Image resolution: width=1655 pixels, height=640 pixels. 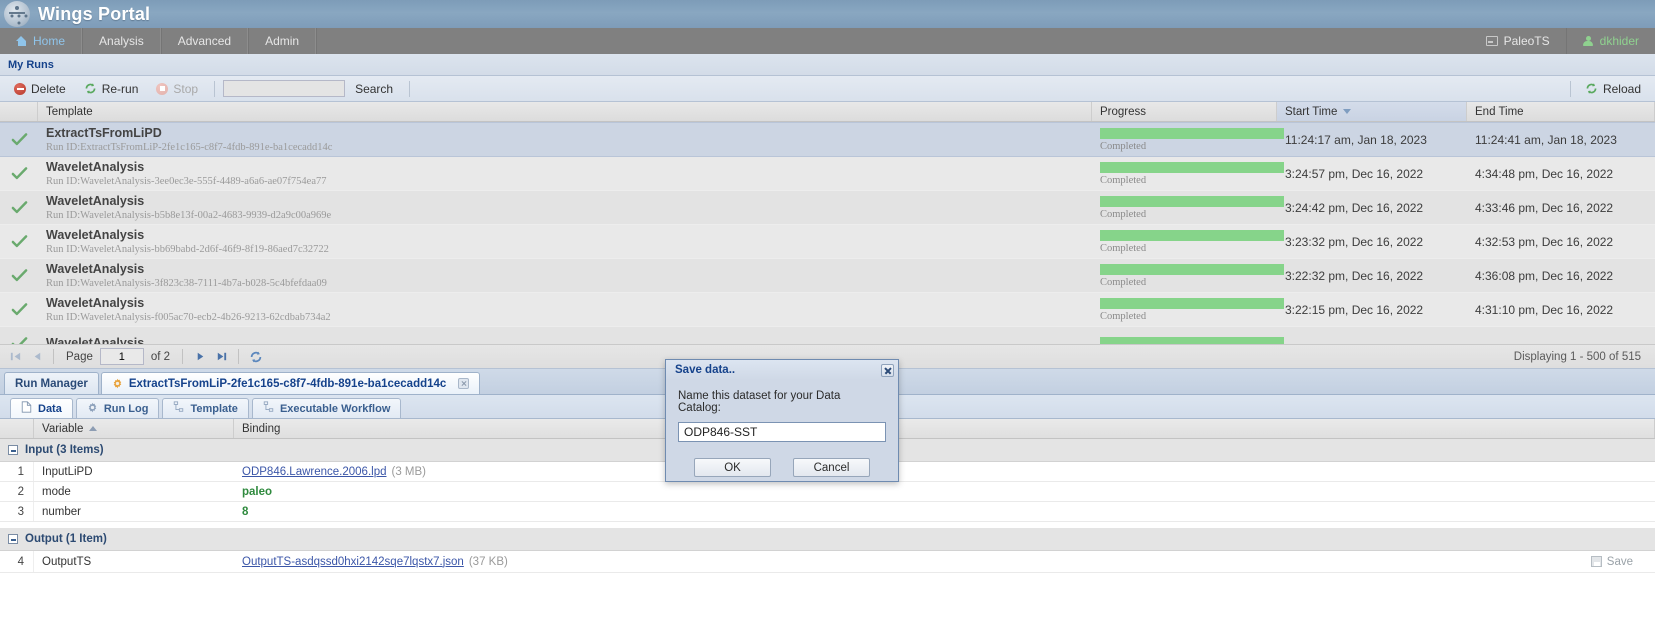 I want to click on nav-right-group: PaleoTS dkhider, so click(x=1562, y=41).